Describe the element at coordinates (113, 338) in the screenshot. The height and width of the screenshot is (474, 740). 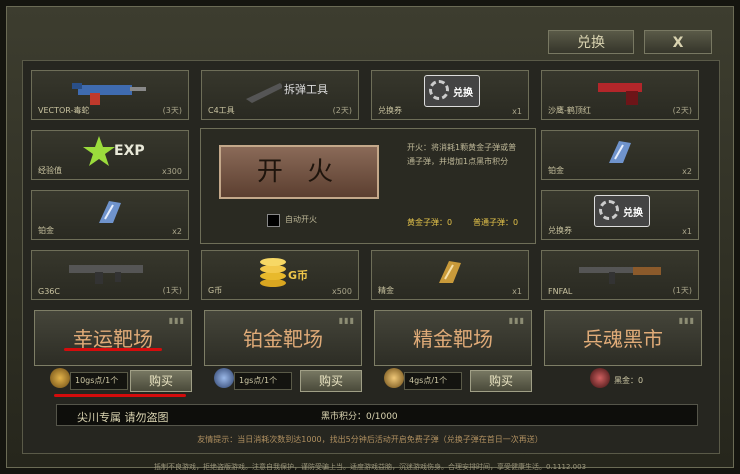
I see `tab-lucky-range: ▮▮▮ 幸运靶场` at that location.